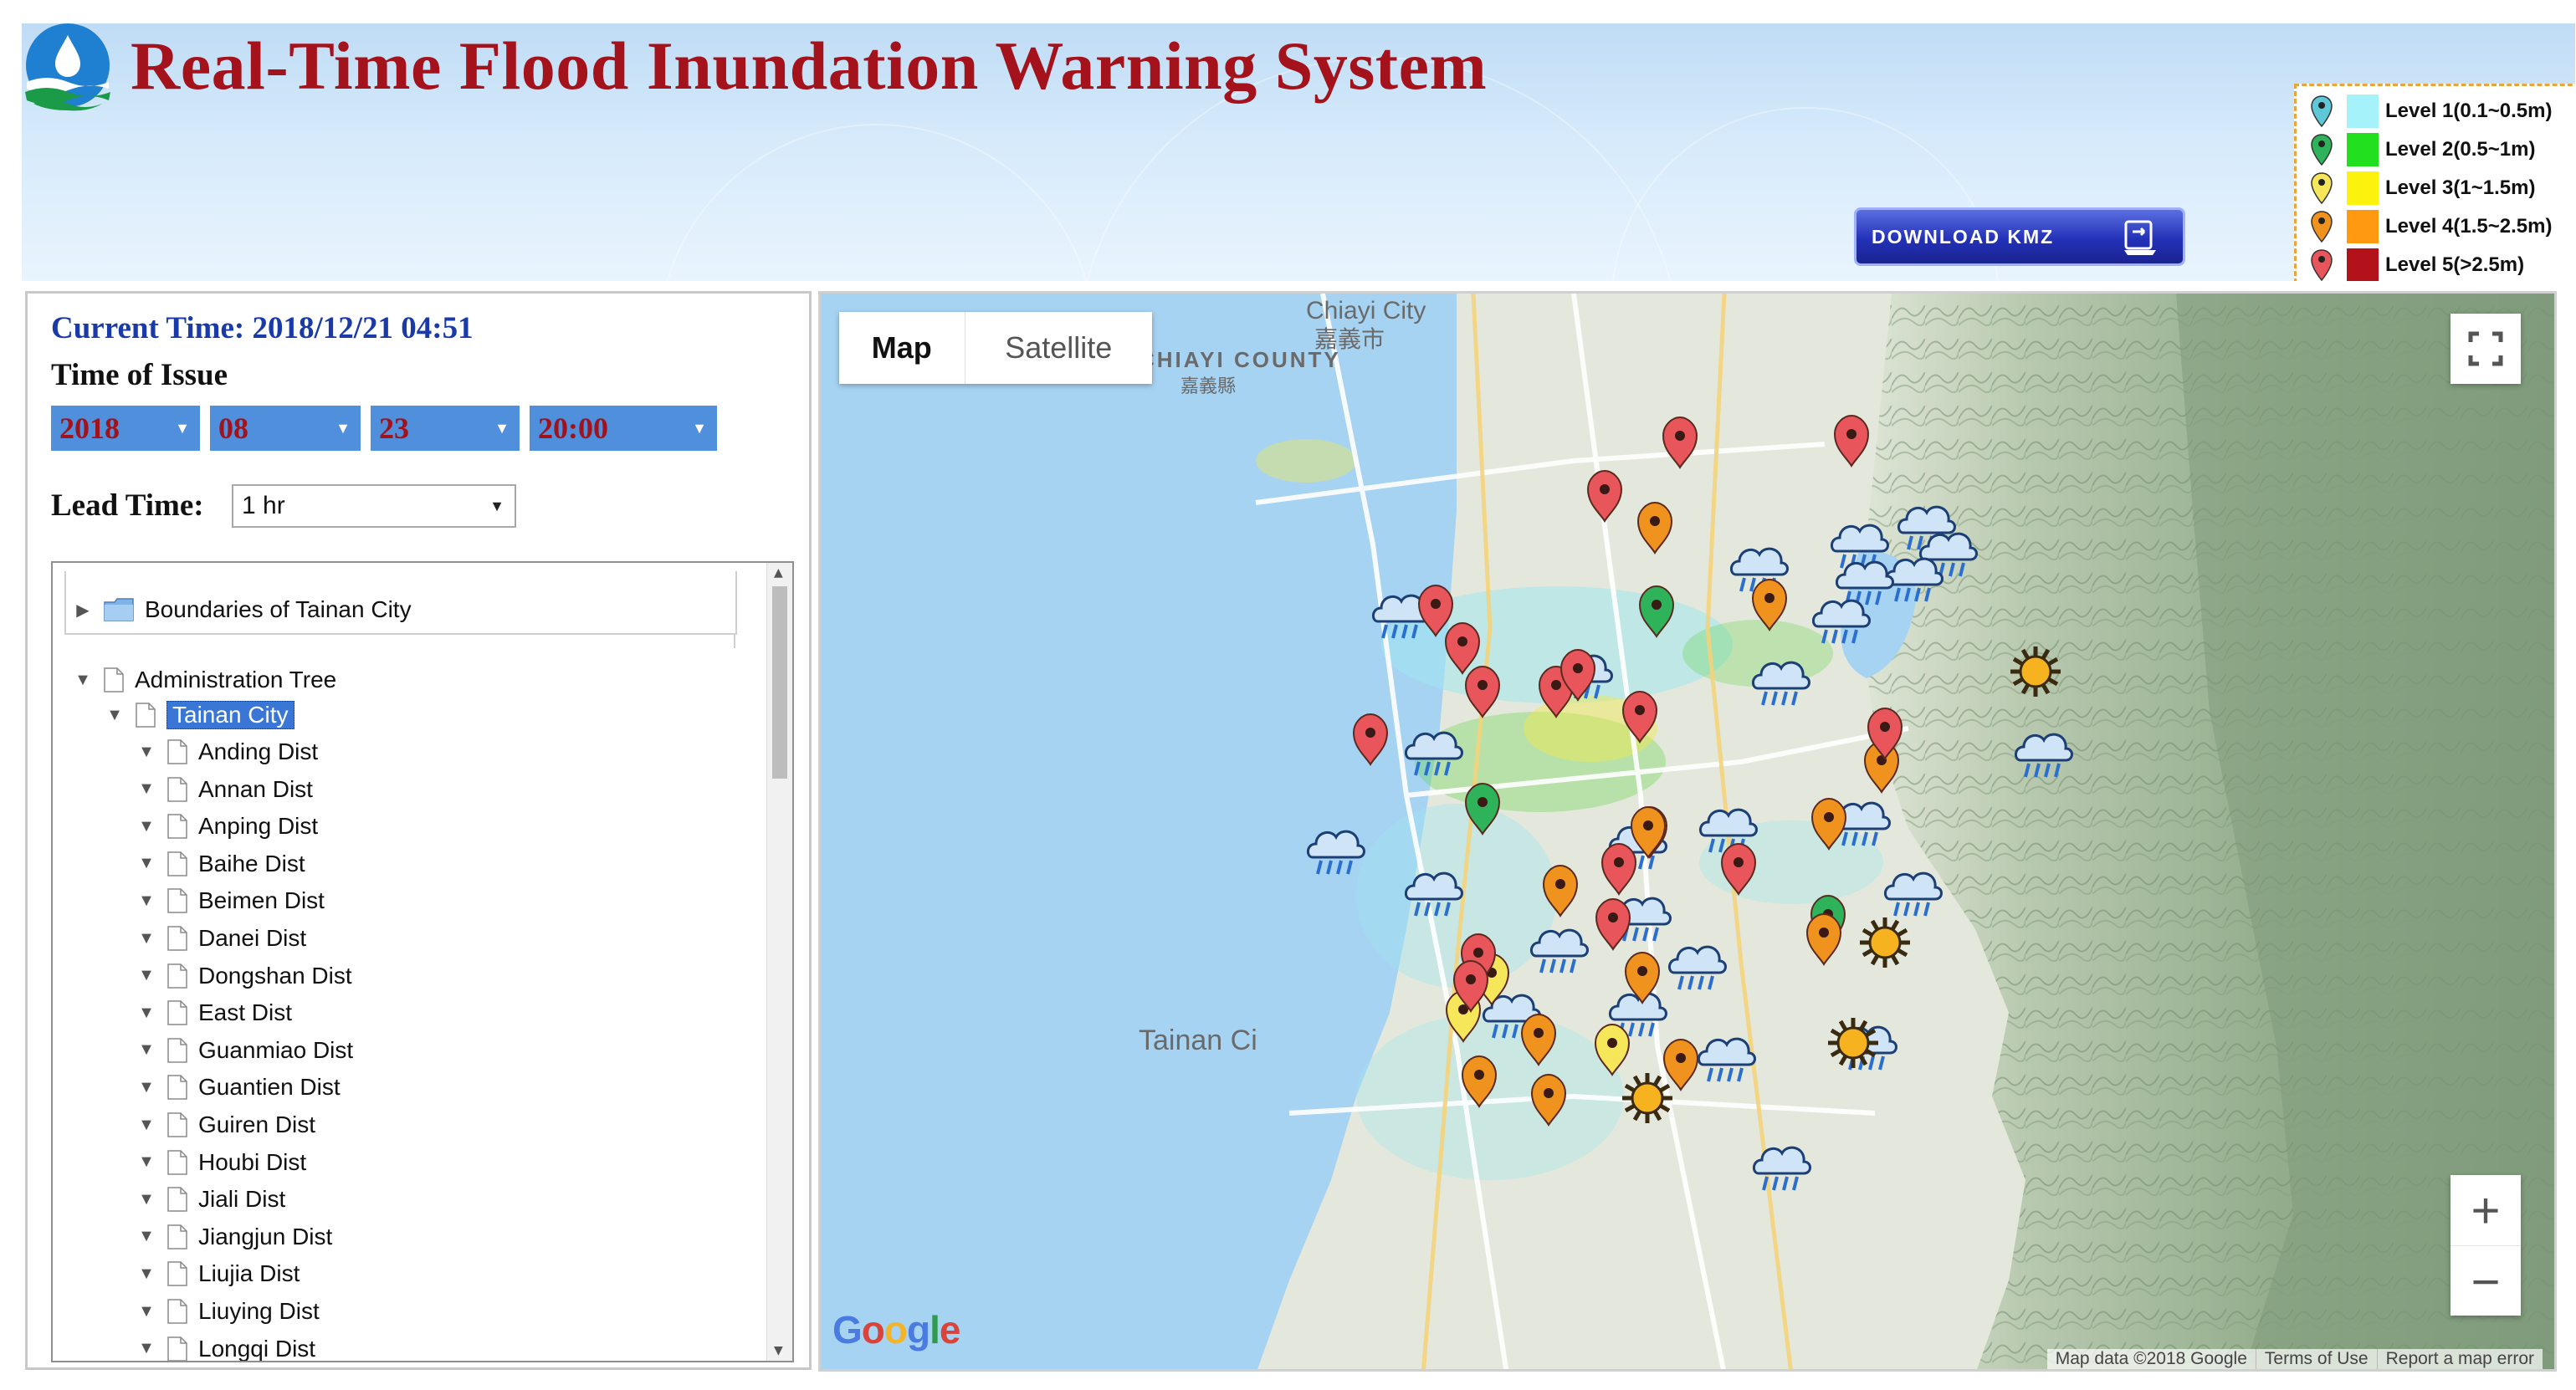 The height and width of the screenshot is (1390, 2576). Describe the element at coordinates (227, 751) in the screenshot. I see `tree-node-district: ▼ Anding Dist` at that location.